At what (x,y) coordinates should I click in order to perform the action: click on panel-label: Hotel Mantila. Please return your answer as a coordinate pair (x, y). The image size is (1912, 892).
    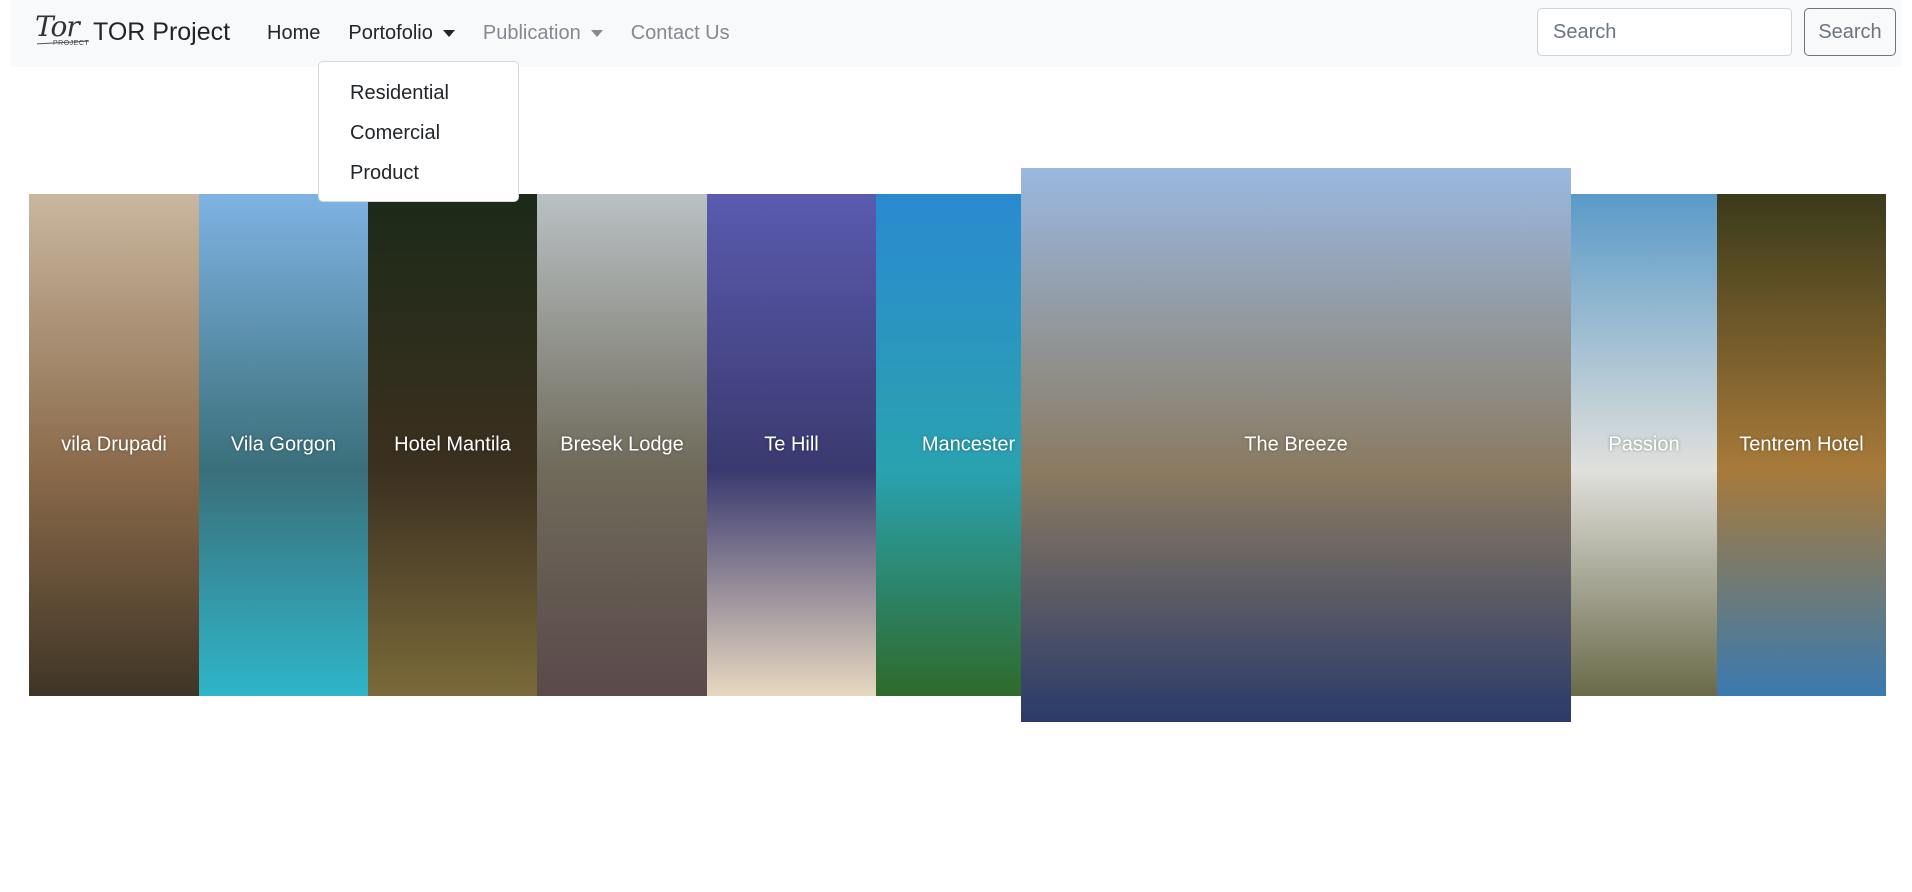
    Looking at the image, I should click on (452, 444).